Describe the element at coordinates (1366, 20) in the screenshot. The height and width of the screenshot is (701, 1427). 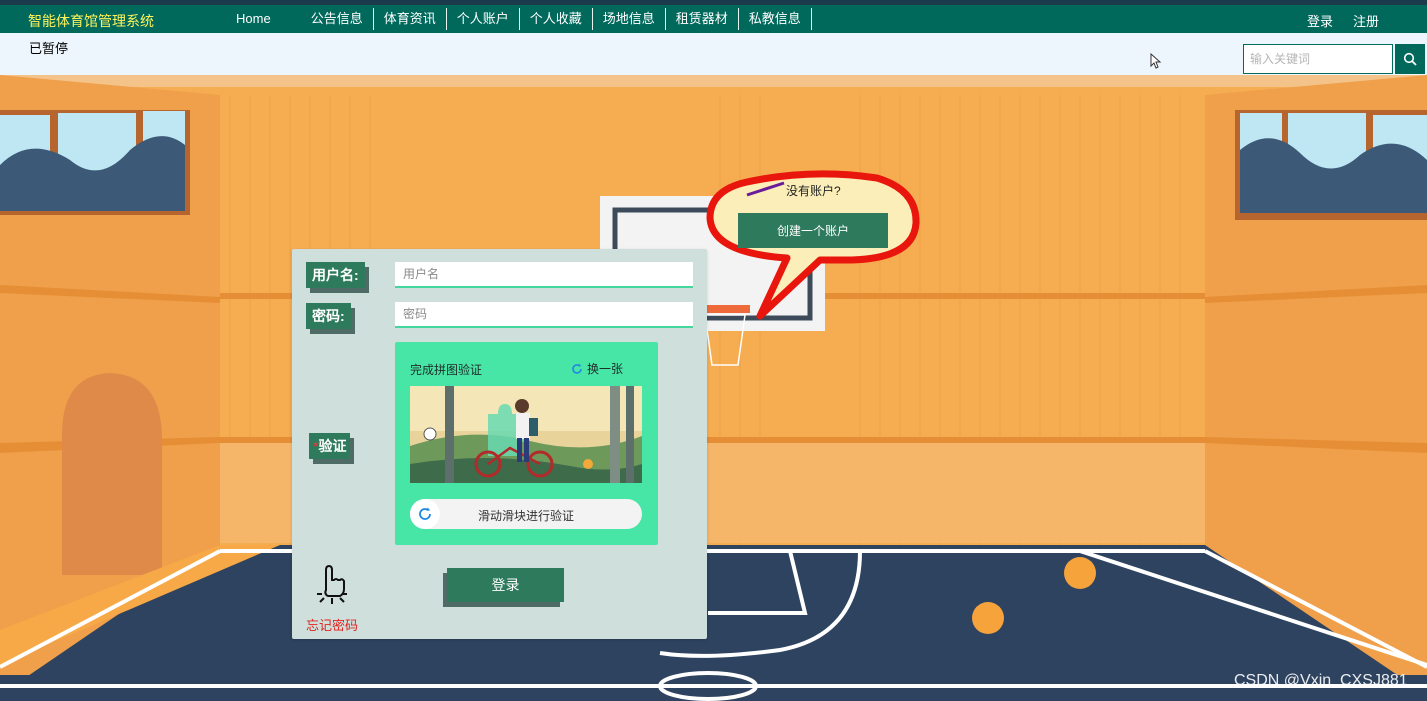
I see `nav-register-link: 注册` at that location.